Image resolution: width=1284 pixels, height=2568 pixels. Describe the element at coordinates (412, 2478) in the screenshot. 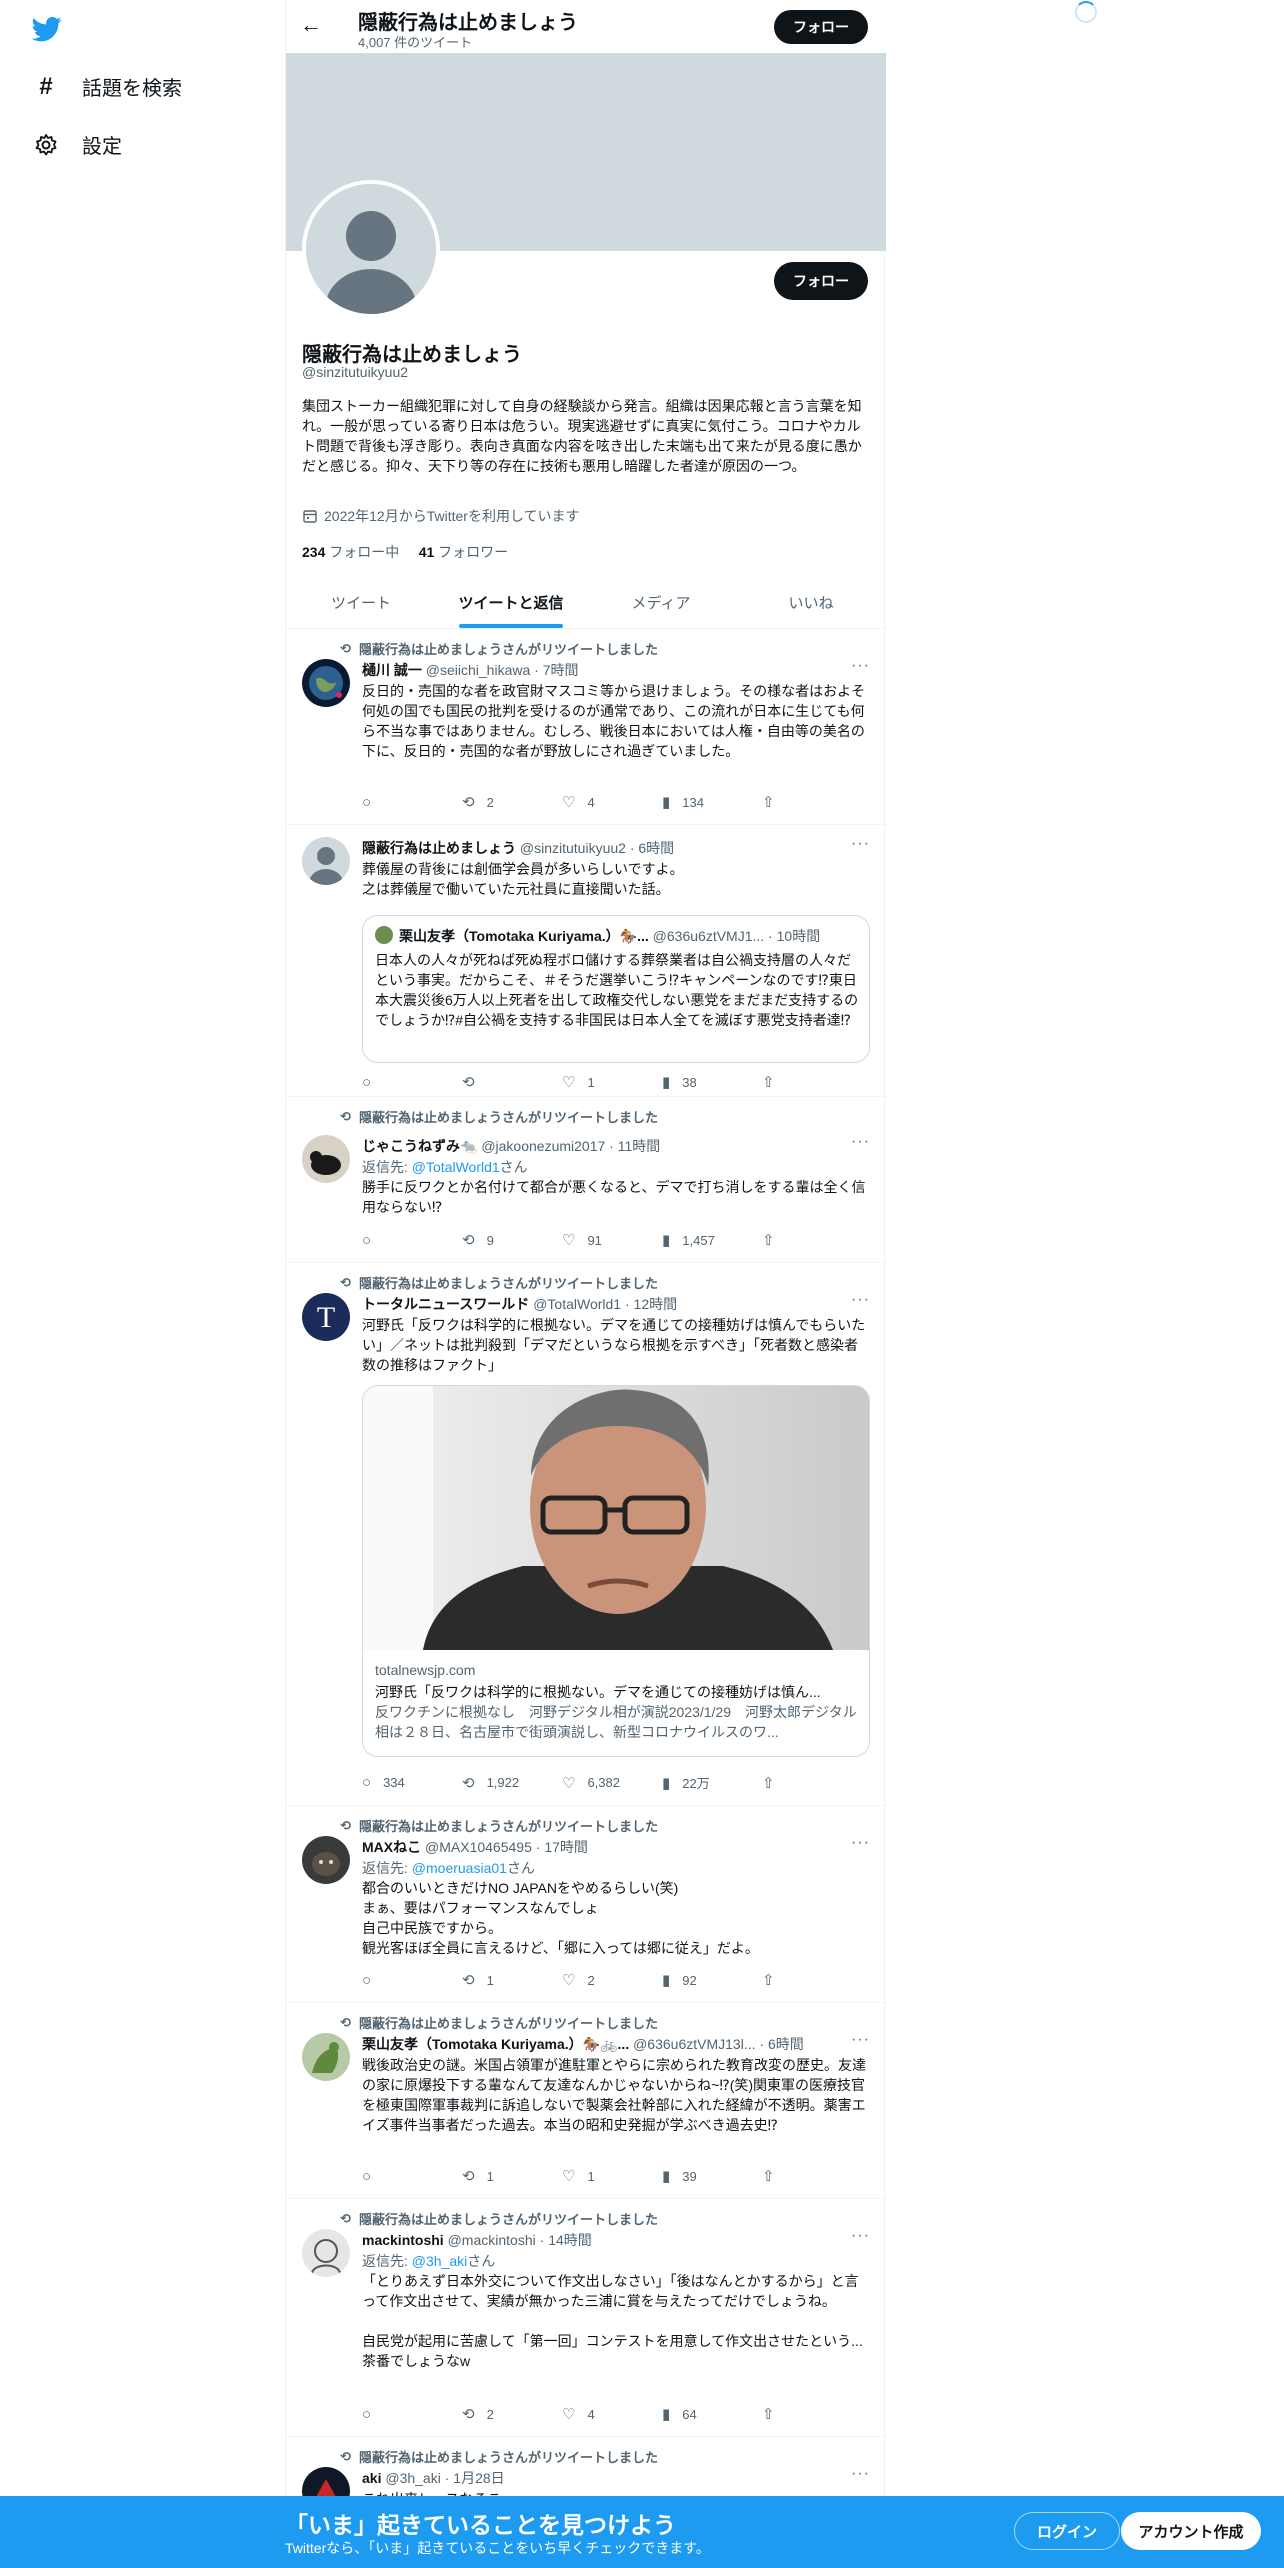

I see `author-handle: @3h_aki` at that location.